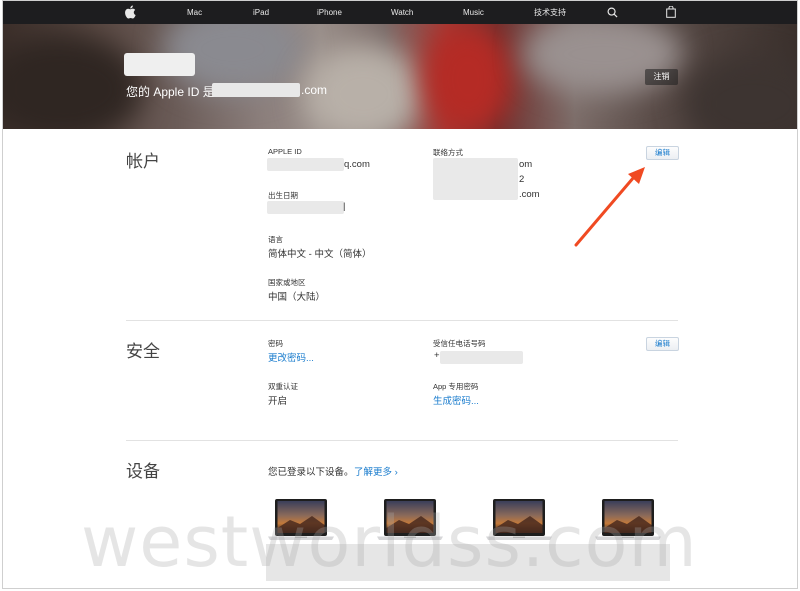  What do you see at coordinates (526, 164) in the screenshot?
I see `contact-line-1: om` at bounding box center [526, 164].